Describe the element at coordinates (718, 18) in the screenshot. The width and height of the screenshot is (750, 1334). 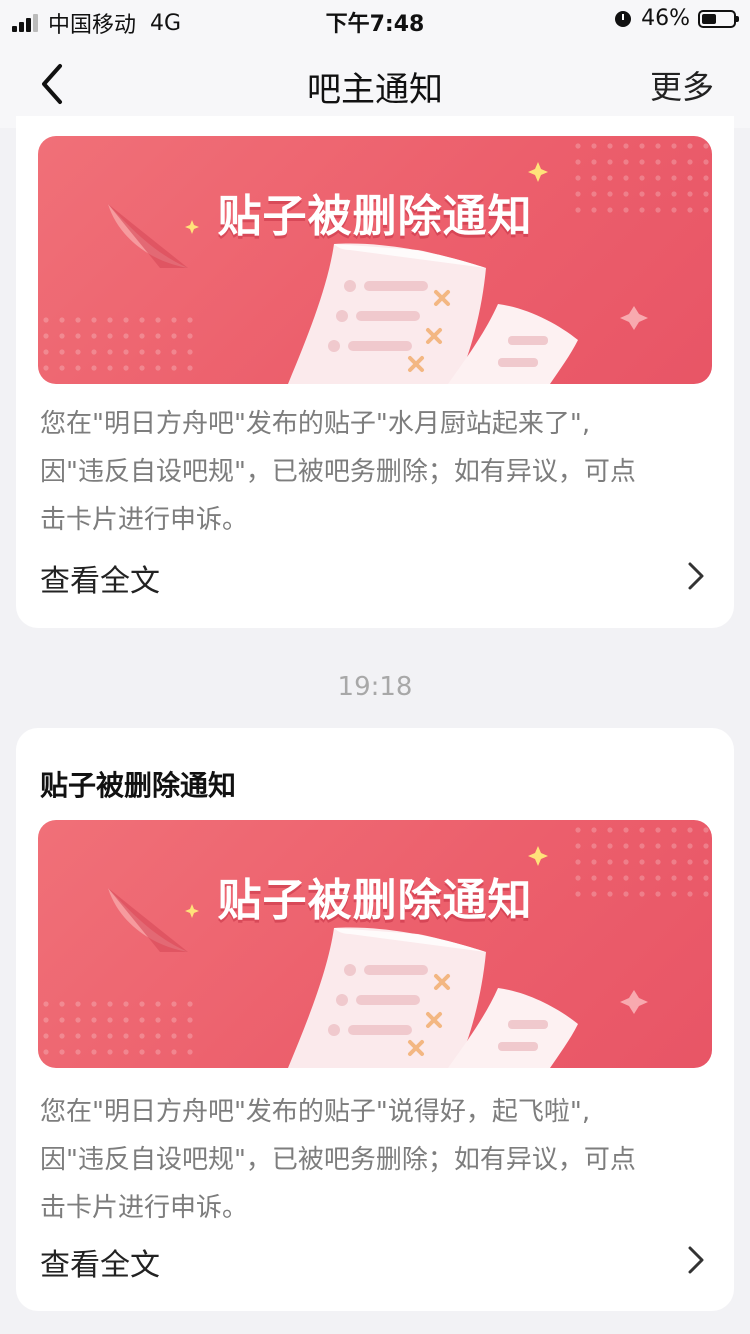
I see `battery-icon` at that location.